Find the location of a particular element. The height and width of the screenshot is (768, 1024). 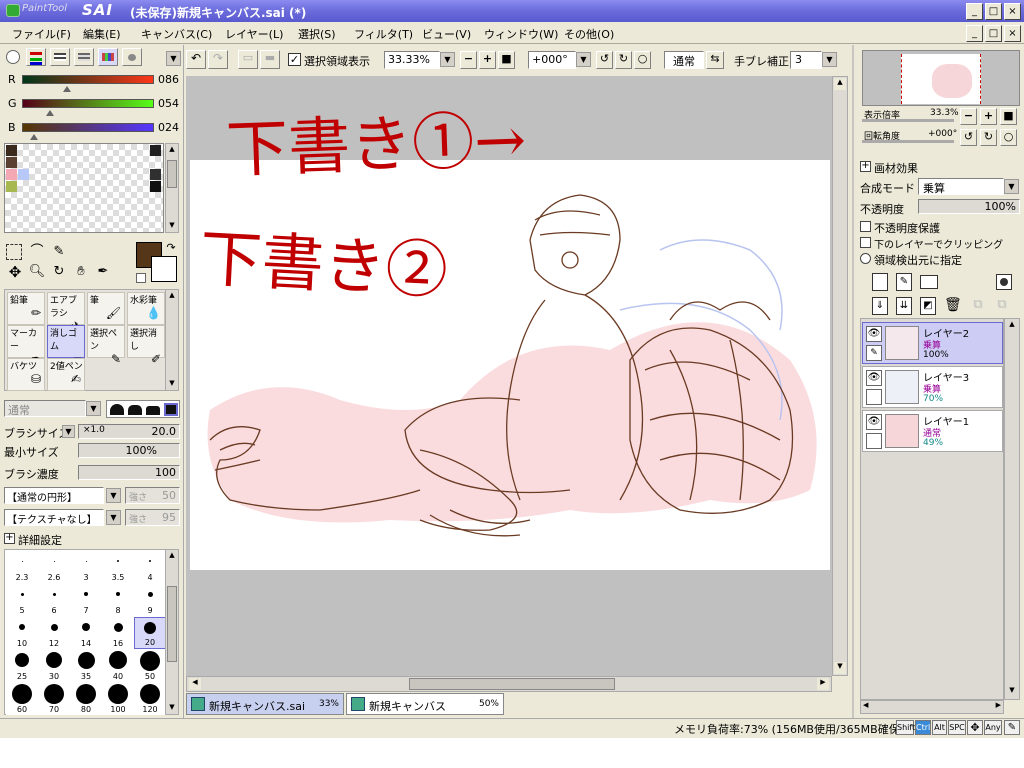

layer-row: 👁︎ レイヤー1 通常 49% is located at coordinates (932, 431).